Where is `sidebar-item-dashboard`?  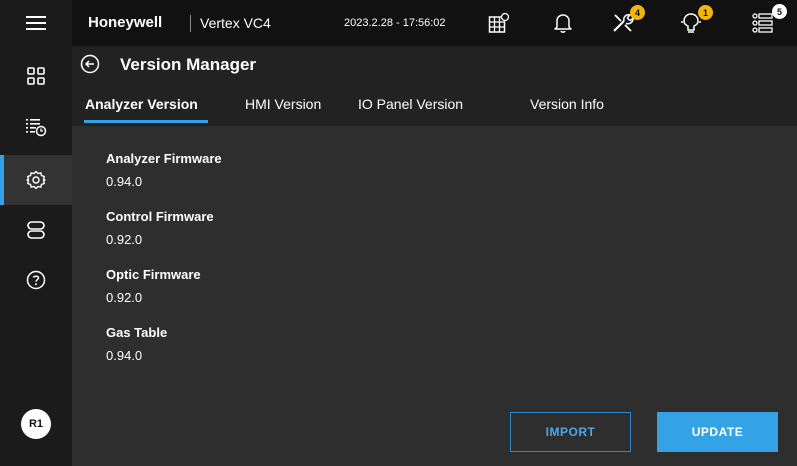 sidebar-item-dashboard is located at coordinates (36, 76).